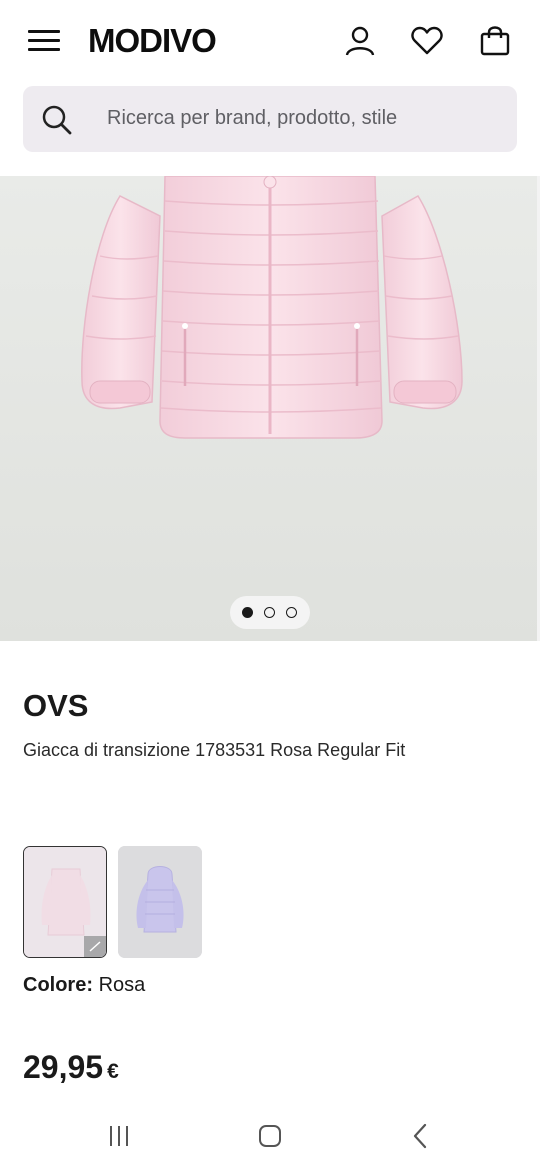 This screenshot has width=540, height=1165. Describe the element at coordinates (421, 1136) in the screenshot. I see `back-icon` at that location.